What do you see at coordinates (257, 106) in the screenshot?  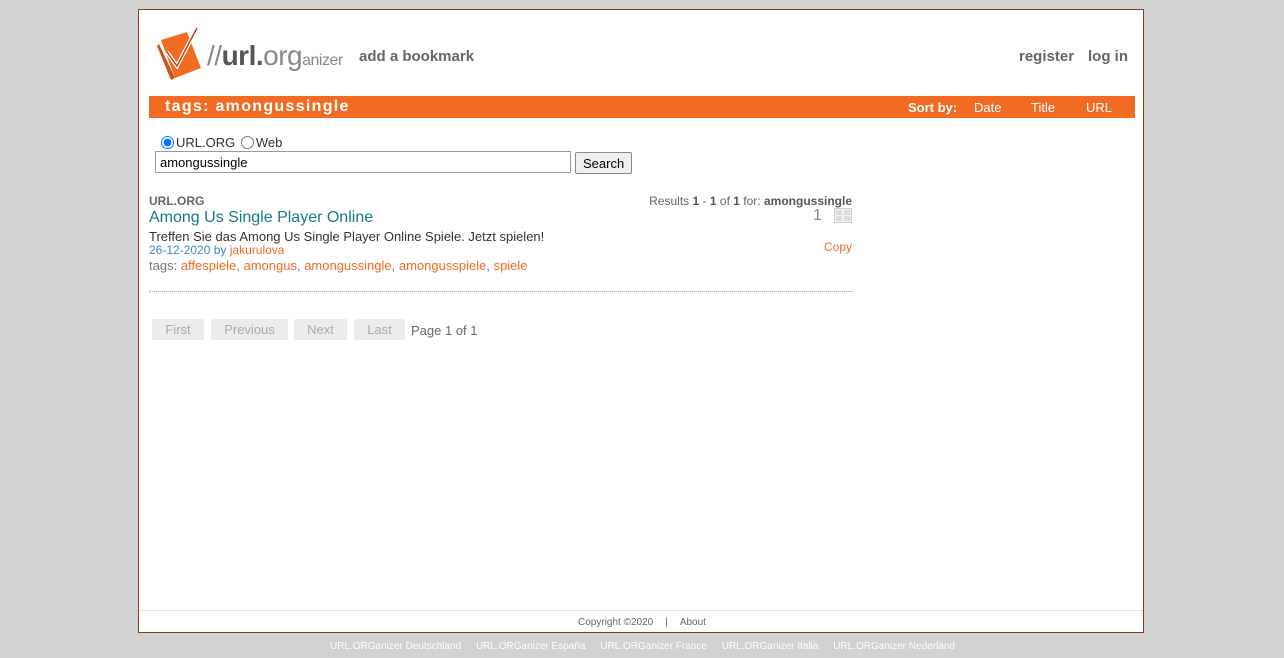 I see `page-title: tags: amongussingle` at bounding box center [257, 106].